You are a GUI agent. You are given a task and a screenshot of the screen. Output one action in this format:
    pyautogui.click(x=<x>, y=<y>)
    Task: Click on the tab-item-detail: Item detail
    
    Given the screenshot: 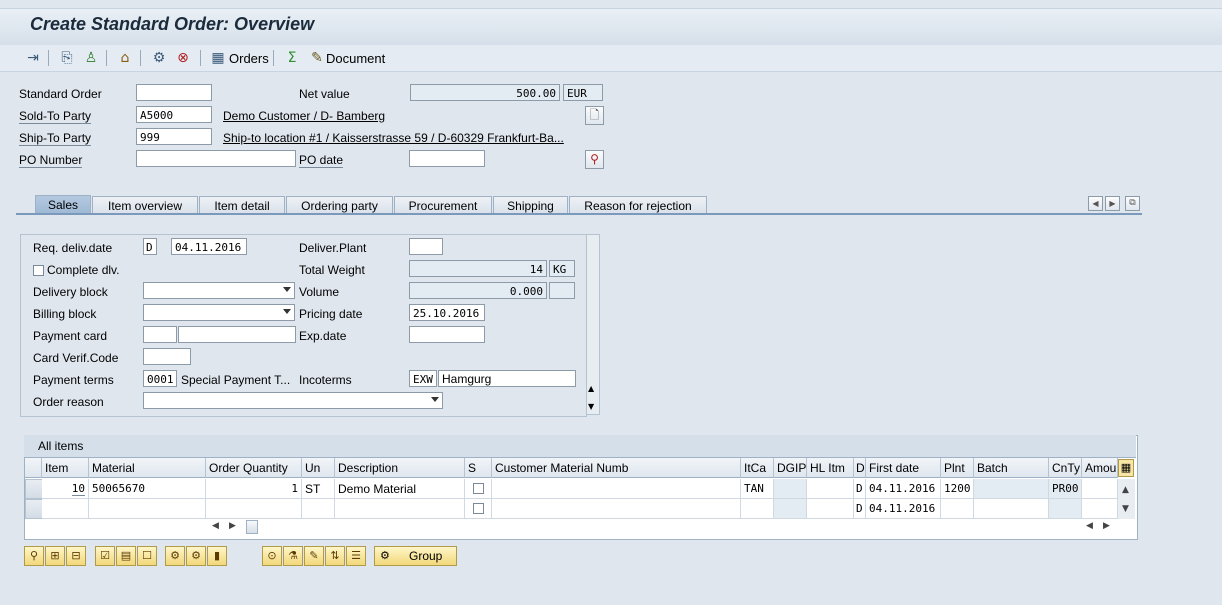 What is the action you would take?
    pyautogui.click(x=242, y=205)
    